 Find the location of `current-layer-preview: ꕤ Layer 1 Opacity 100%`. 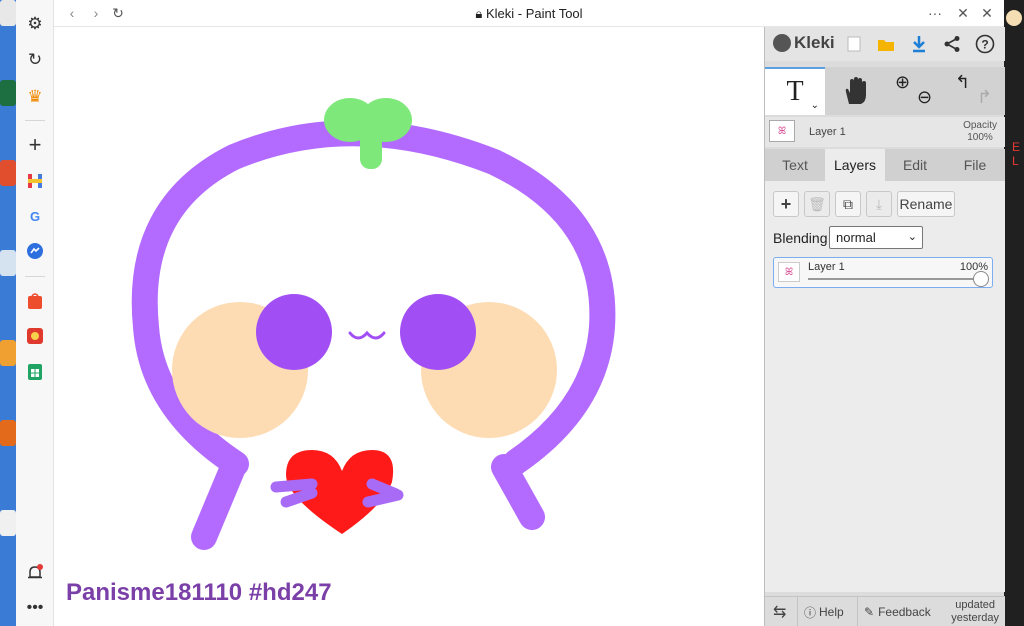

current-layer-preview: ꕤ Layer 1 Opacity 100% is located at coordinates (885, 132).